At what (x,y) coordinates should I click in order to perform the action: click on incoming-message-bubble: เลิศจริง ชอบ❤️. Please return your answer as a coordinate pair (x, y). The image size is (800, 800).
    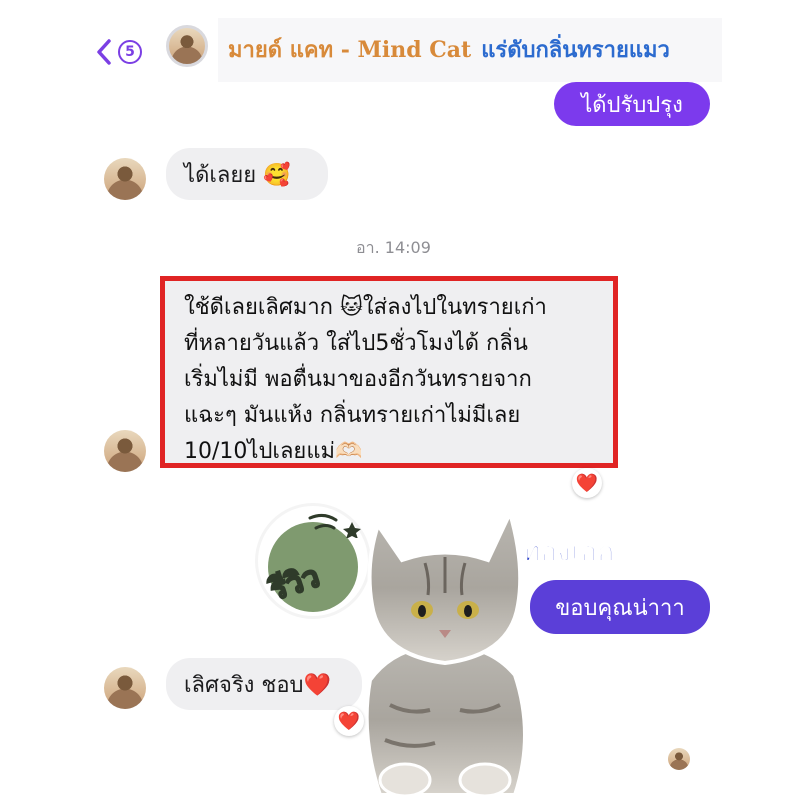
    Looking at the image, I should click on (264, 684).